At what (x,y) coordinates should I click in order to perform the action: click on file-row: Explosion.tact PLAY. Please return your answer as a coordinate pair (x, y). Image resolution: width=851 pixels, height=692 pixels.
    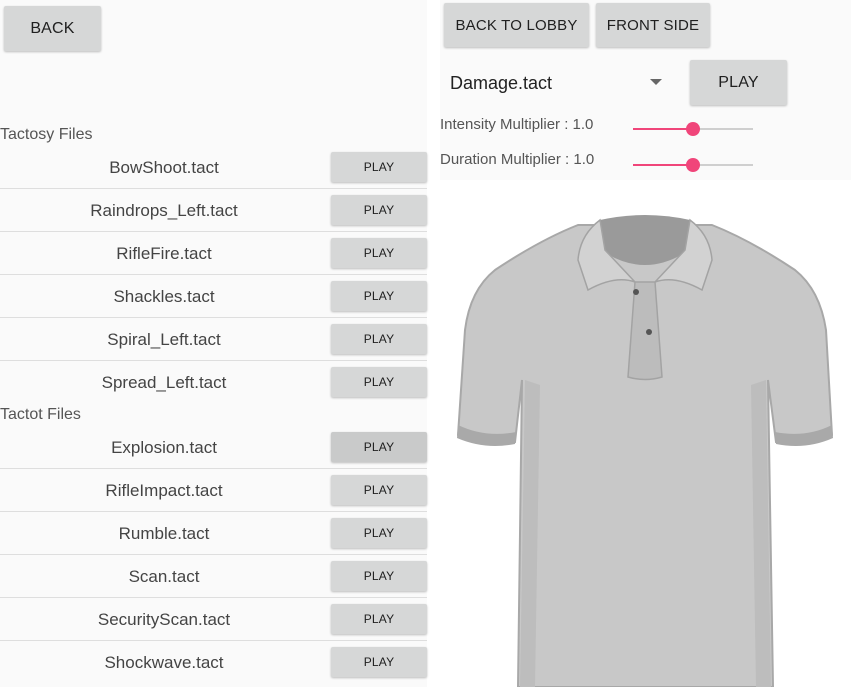
    Looking at the image, I should click on (213, 447).